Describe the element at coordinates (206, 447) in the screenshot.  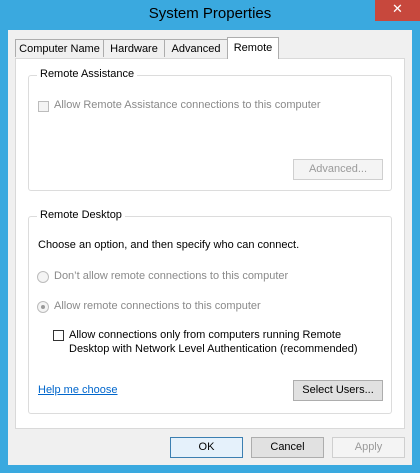
I see `ok-button: OK` at that location.